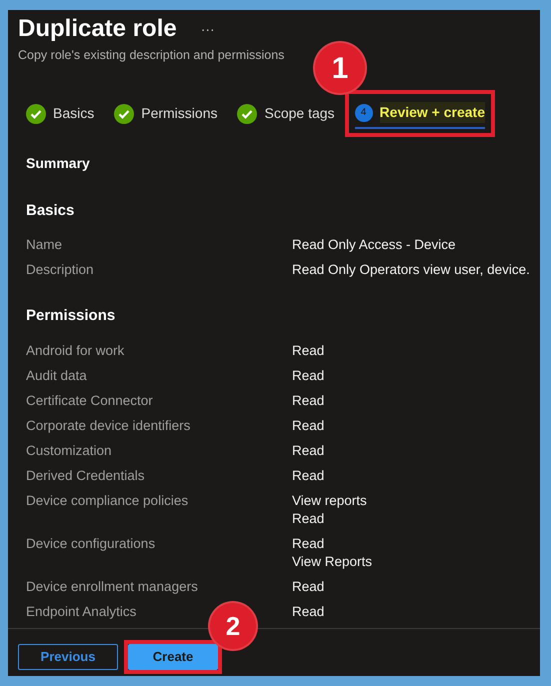 The image size is (551, 686). Describe the element at coordinates (97, 29) in the screenshot. I see `page-title: Duplicate role` at that location.